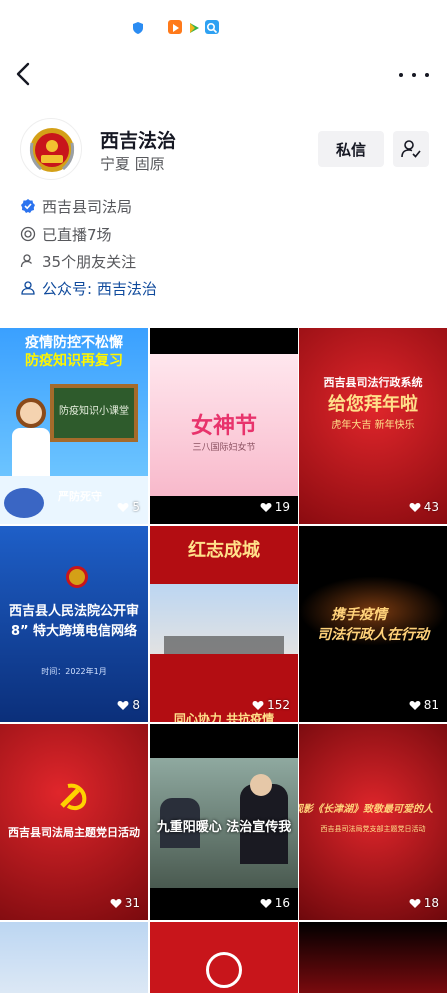 The height and width of the screenshot is (993, 447). Describe the element at coordinates (373, 404) in the screenshot. I see `video-caption: 给您拜年啦` at that location.